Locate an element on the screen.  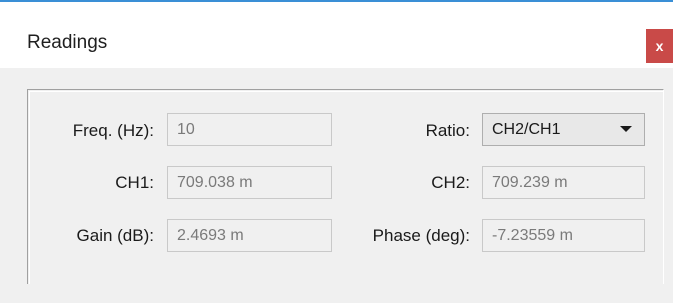
ch2-label: CH2: is located at coordinates (450, 182).